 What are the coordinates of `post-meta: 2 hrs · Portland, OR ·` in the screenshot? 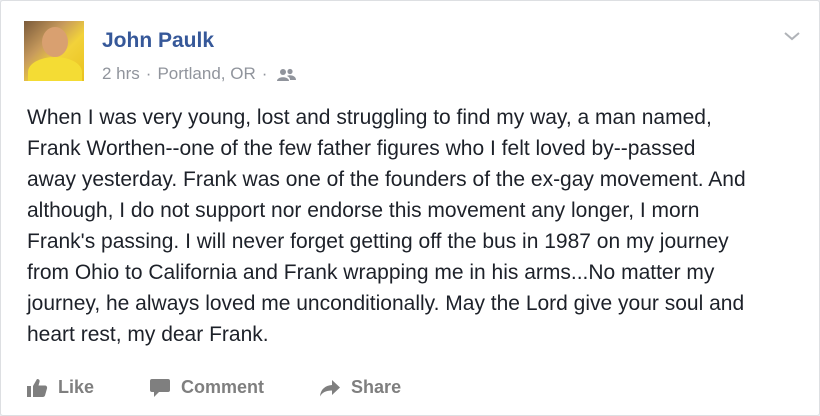 It's located at (199, 74).